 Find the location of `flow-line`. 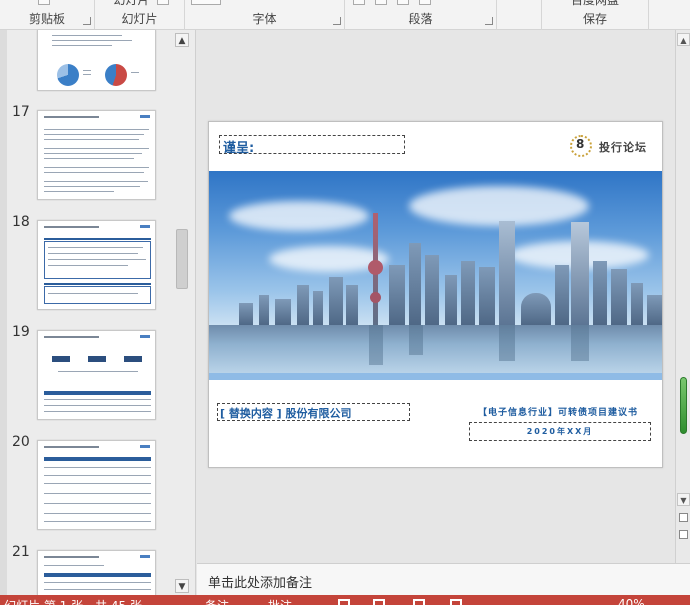

flow-line is located at coordinates (98, 371).